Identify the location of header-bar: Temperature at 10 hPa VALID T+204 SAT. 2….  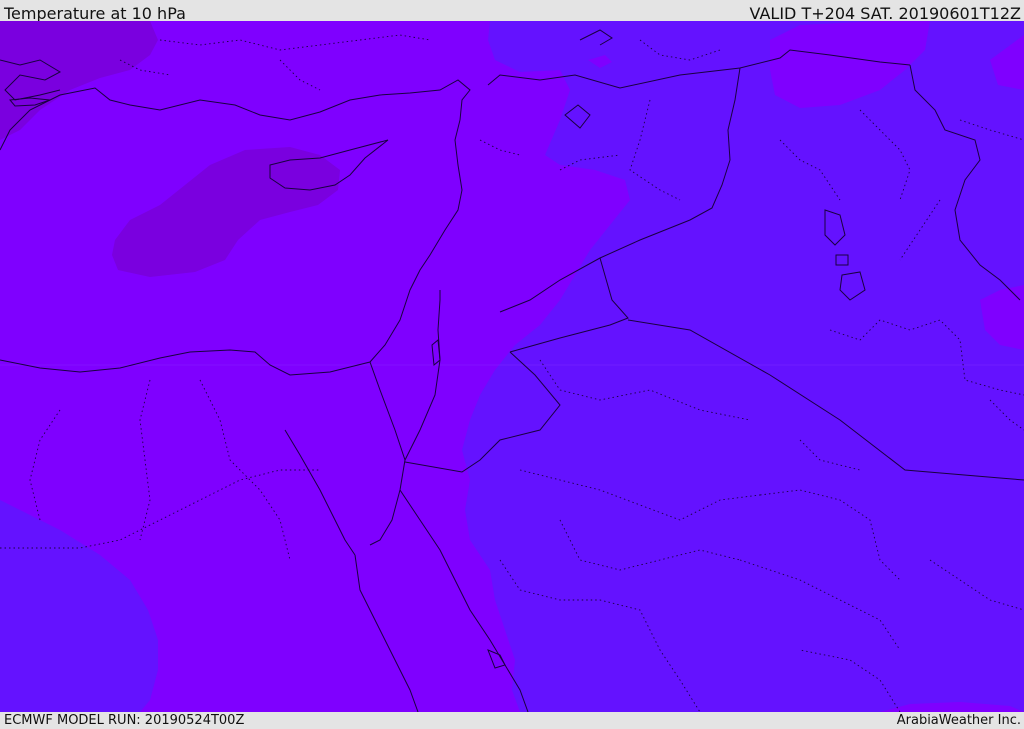
(512, 11).